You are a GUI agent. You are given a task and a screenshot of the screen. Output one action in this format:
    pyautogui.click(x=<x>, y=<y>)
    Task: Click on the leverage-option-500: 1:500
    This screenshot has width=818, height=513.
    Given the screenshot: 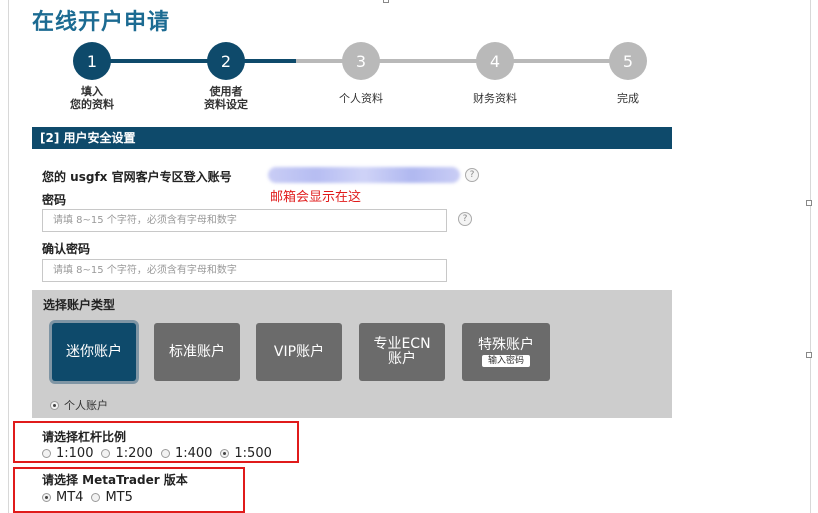 What is the action you would take?
    pyautogui.click(x=246, y=453)
    